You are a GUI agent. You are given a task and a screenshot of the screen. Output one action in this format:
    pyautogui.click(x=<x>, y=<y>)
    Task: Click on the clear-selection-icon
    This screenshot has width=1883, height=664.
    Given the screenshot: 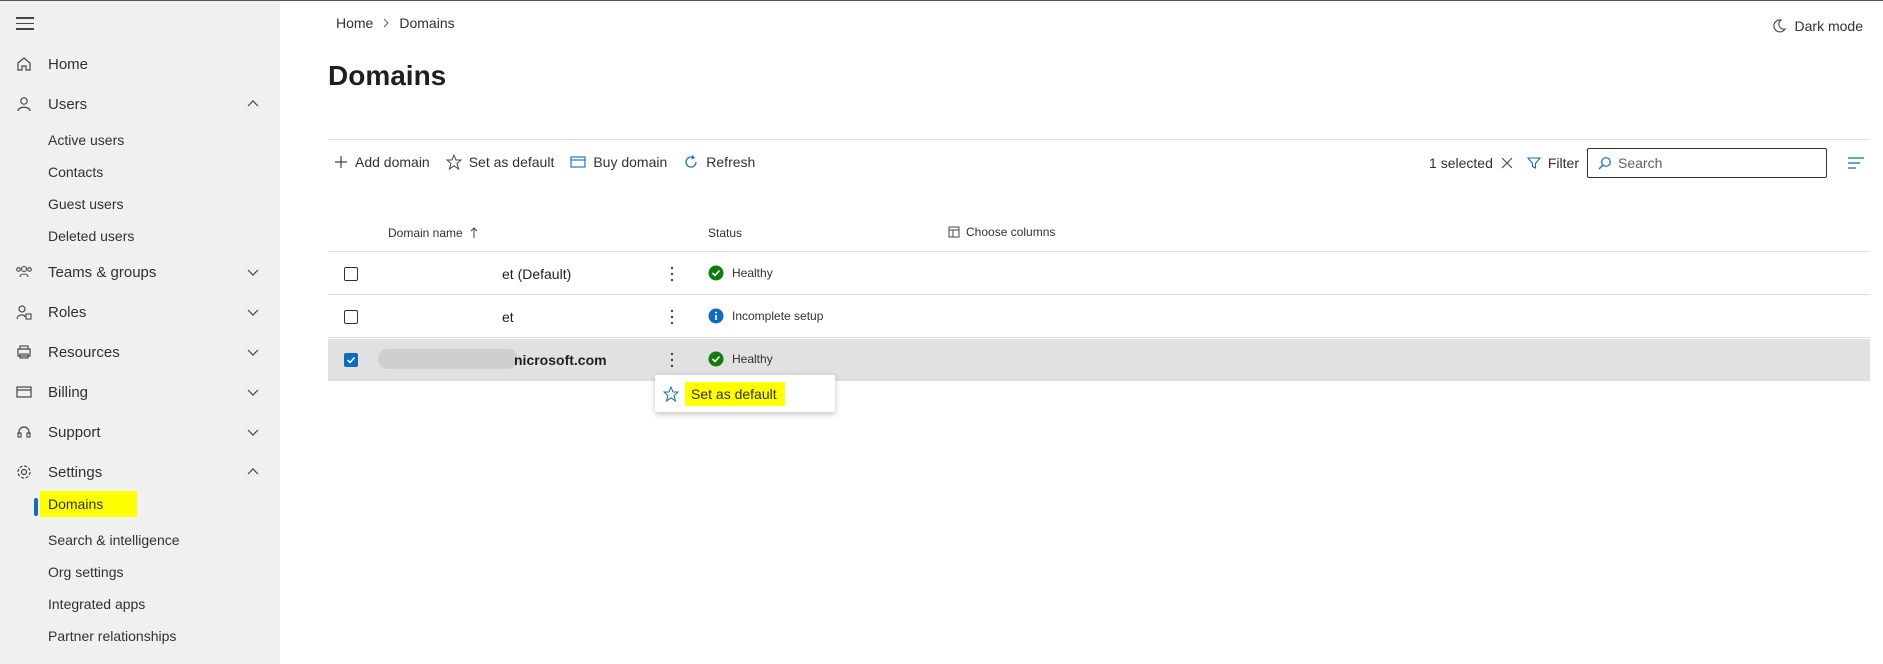 What is the action you would take?
    pyautogui.click(x=1507, y=163)
    